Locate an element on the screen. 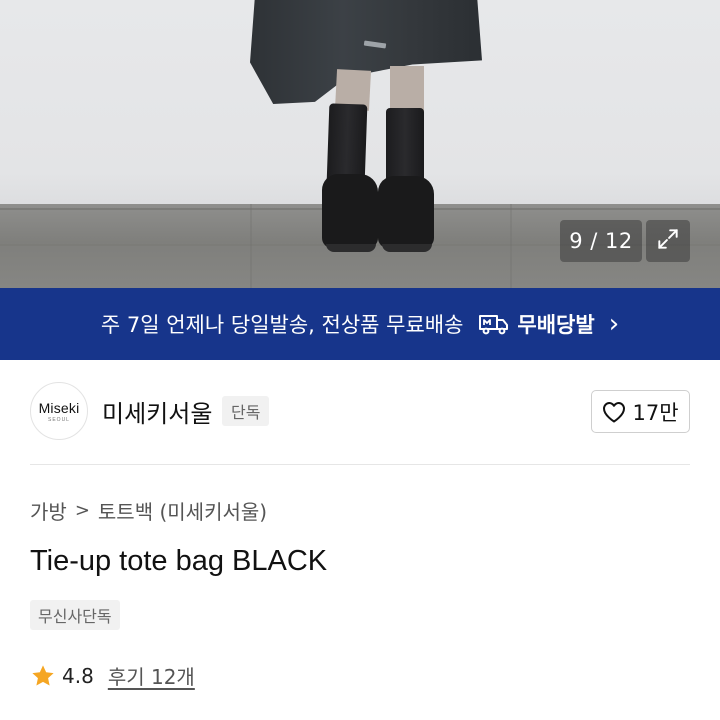  expand-button is located at coordinates (668, 241).